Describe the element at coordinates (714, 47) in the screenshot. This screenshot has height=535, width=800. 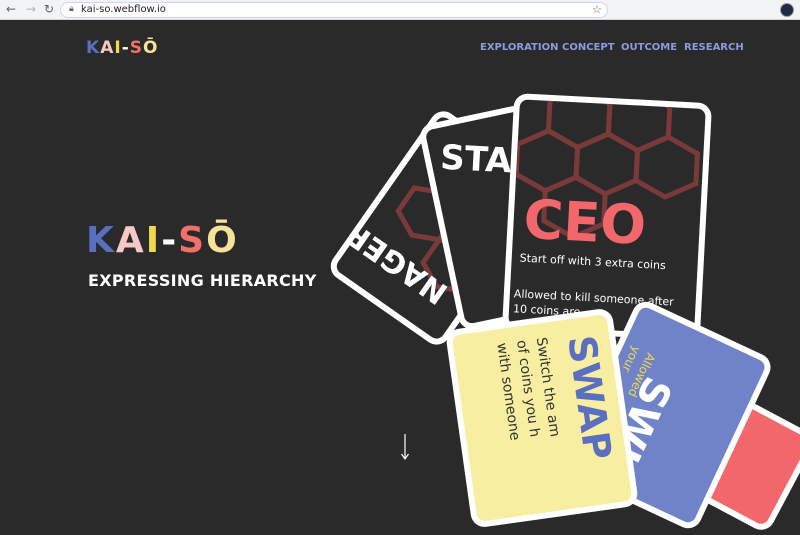
I see `nav-link-research: RESEARCH` at that location.